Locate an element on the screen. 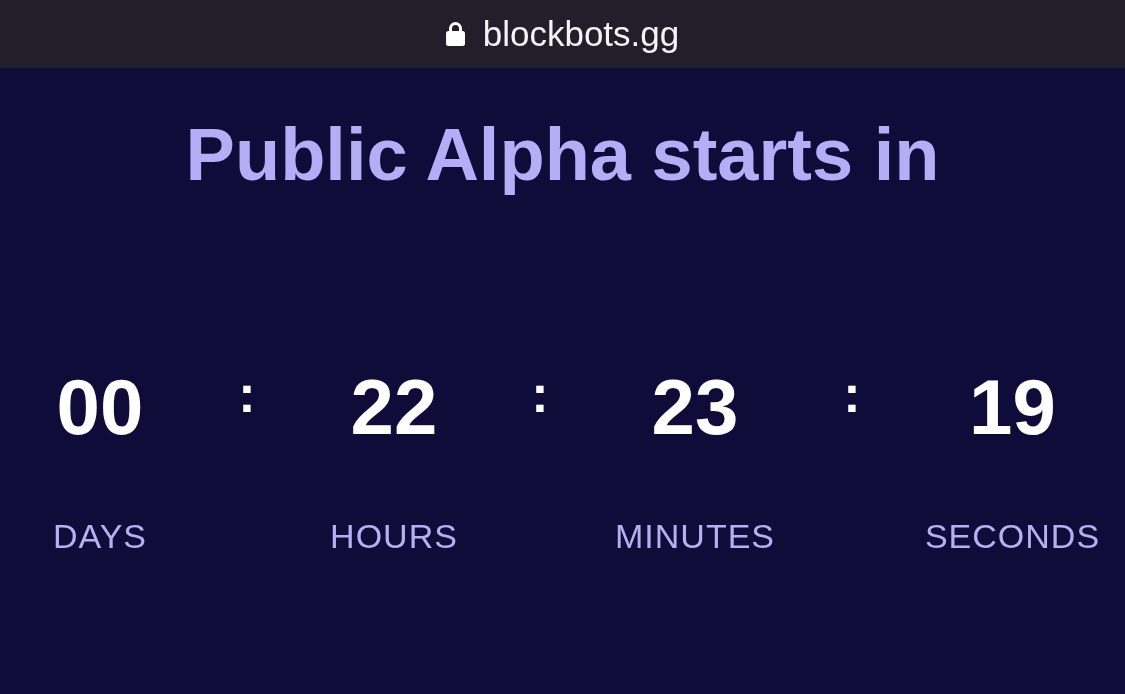 The height and width of the screenshot is (694, 1125). unit-label: MINUTES is located at coordinates (695, 536).